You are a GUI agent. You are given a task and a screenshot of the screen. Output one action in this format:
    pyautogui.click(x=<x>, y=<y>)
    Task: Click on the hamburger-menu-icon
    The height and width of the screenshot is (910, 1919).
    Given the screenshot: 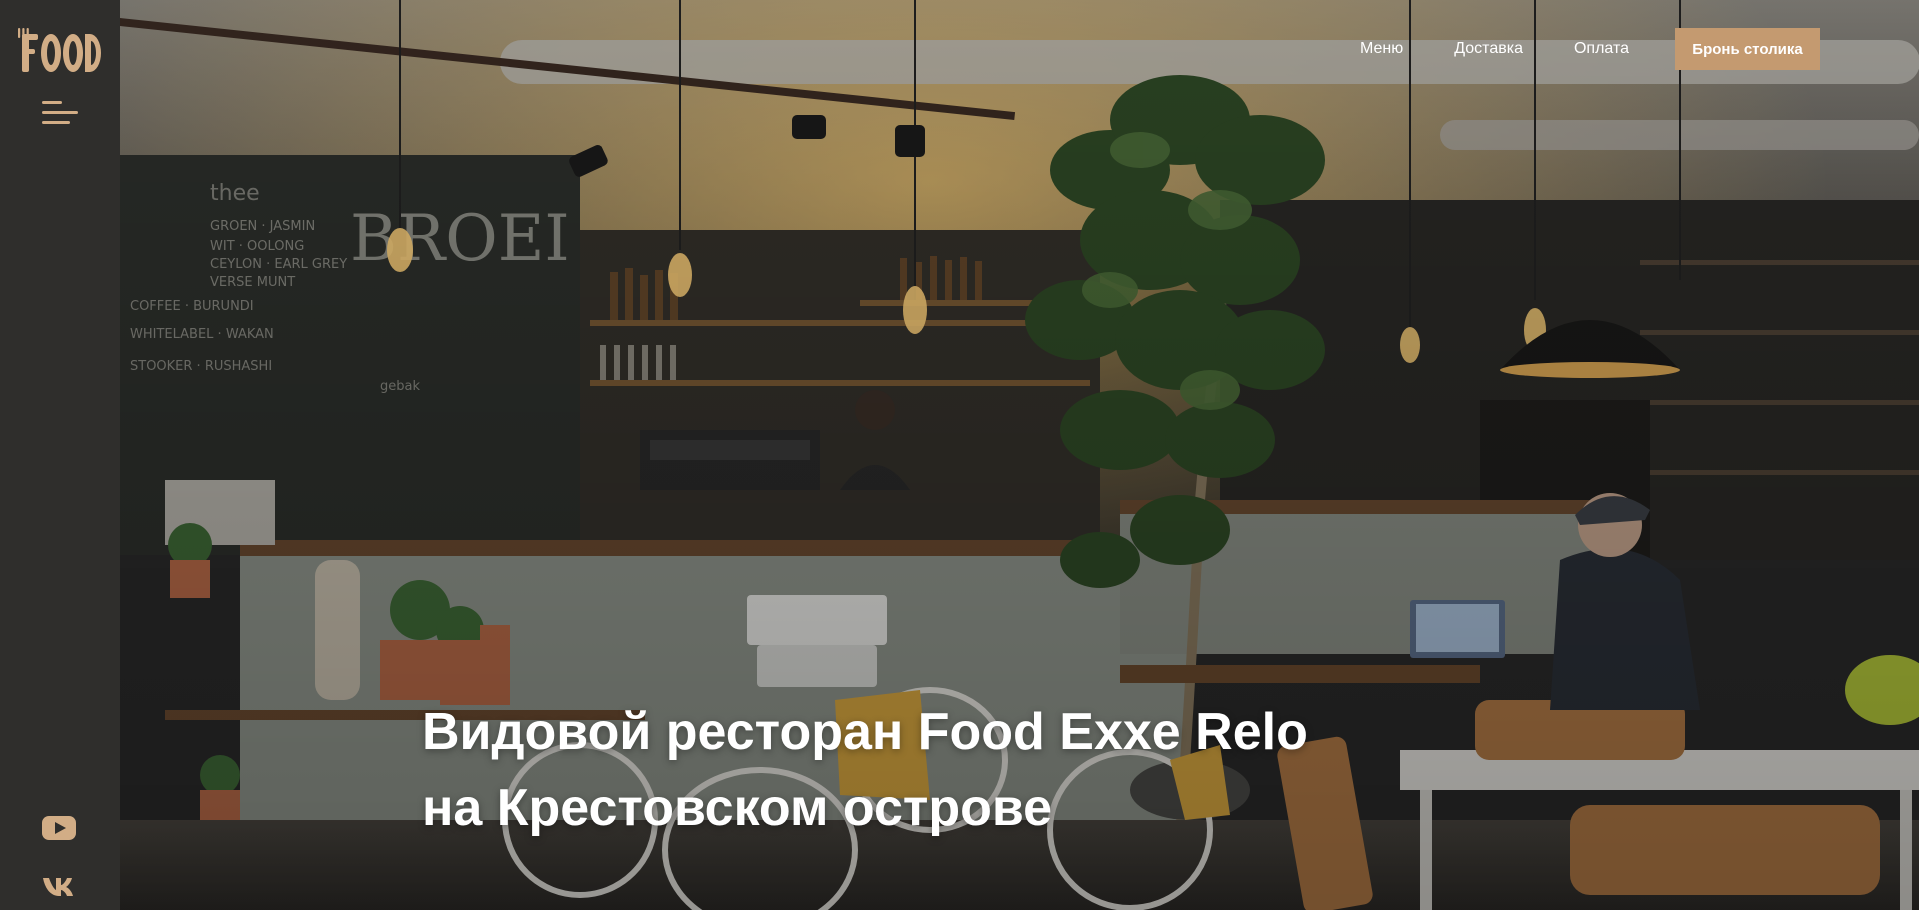 What is the action you would take?
    pyautogui.click(x=60, y=114)
    